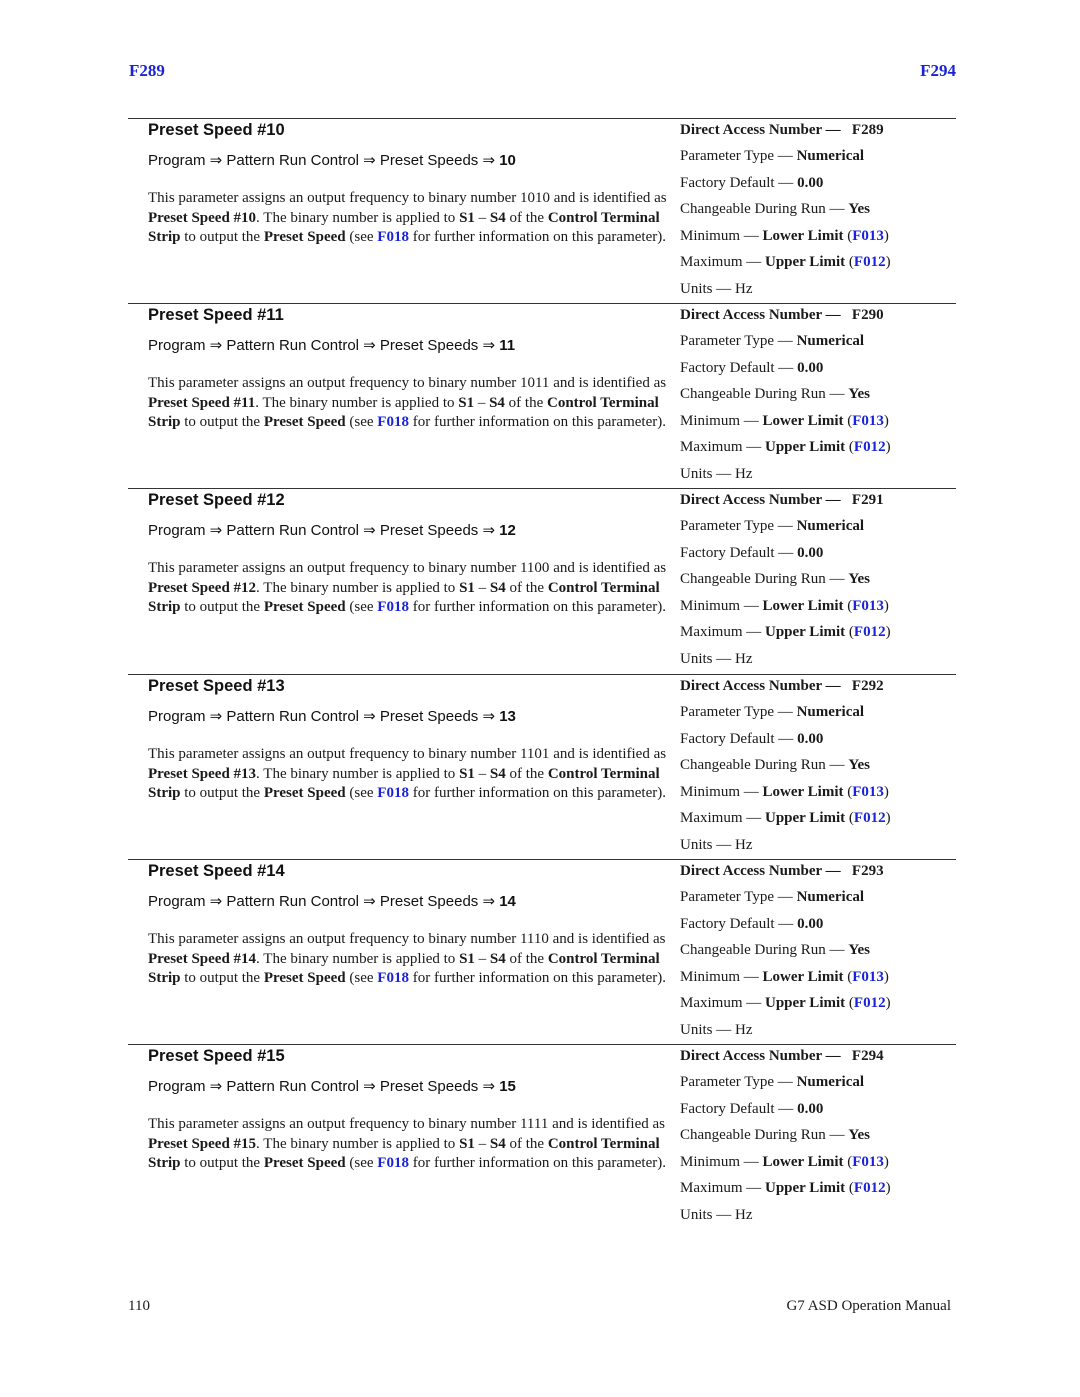 The height and width of the screenshot is (1397, 1080). I want to click on terminal-s4: S4, so click(497, 587).